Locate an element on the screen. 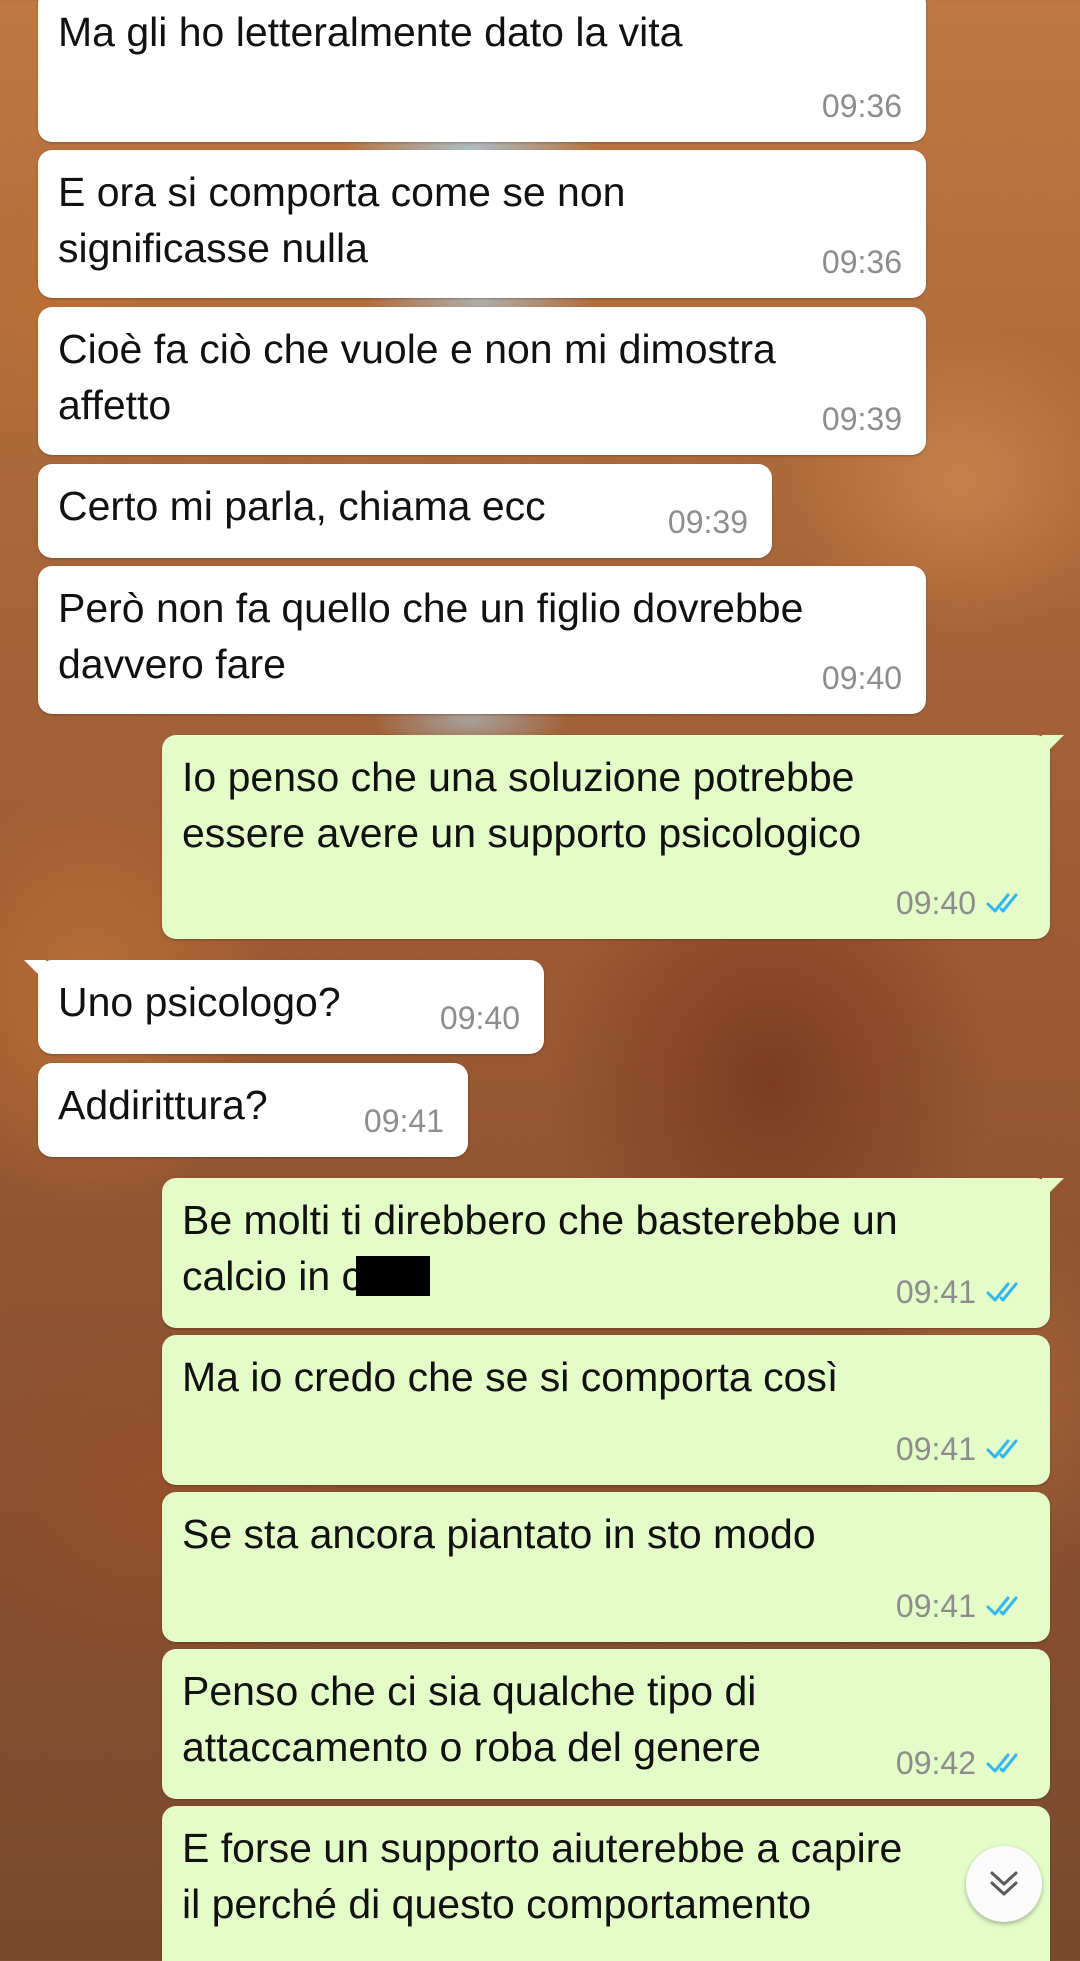  chevron-double-down-icon is located at coordinates (1004, 1883).